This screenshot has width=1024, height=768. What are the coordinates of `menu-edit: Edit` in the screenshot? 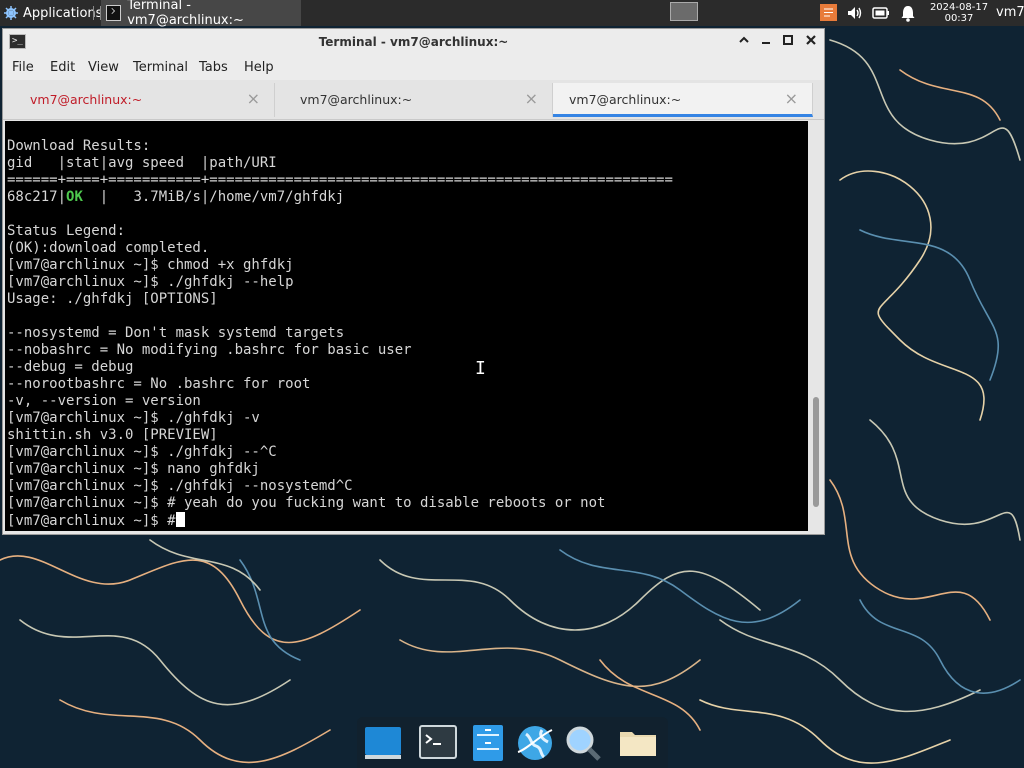 It's located at (62, 67).